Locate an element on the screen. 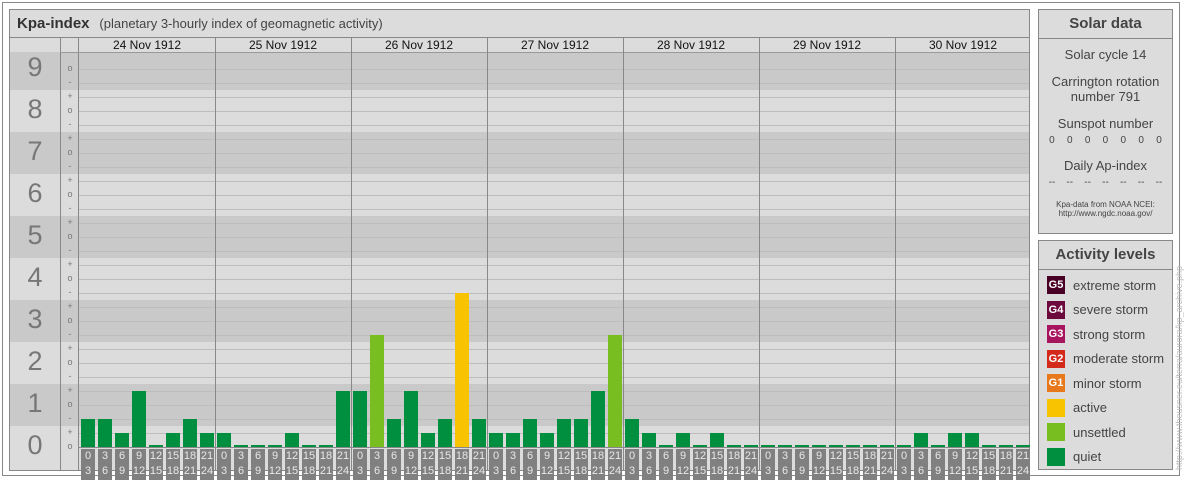 This screenshot has width=1184, height=480. legend-label: active is located at coordinates (1090, 408).